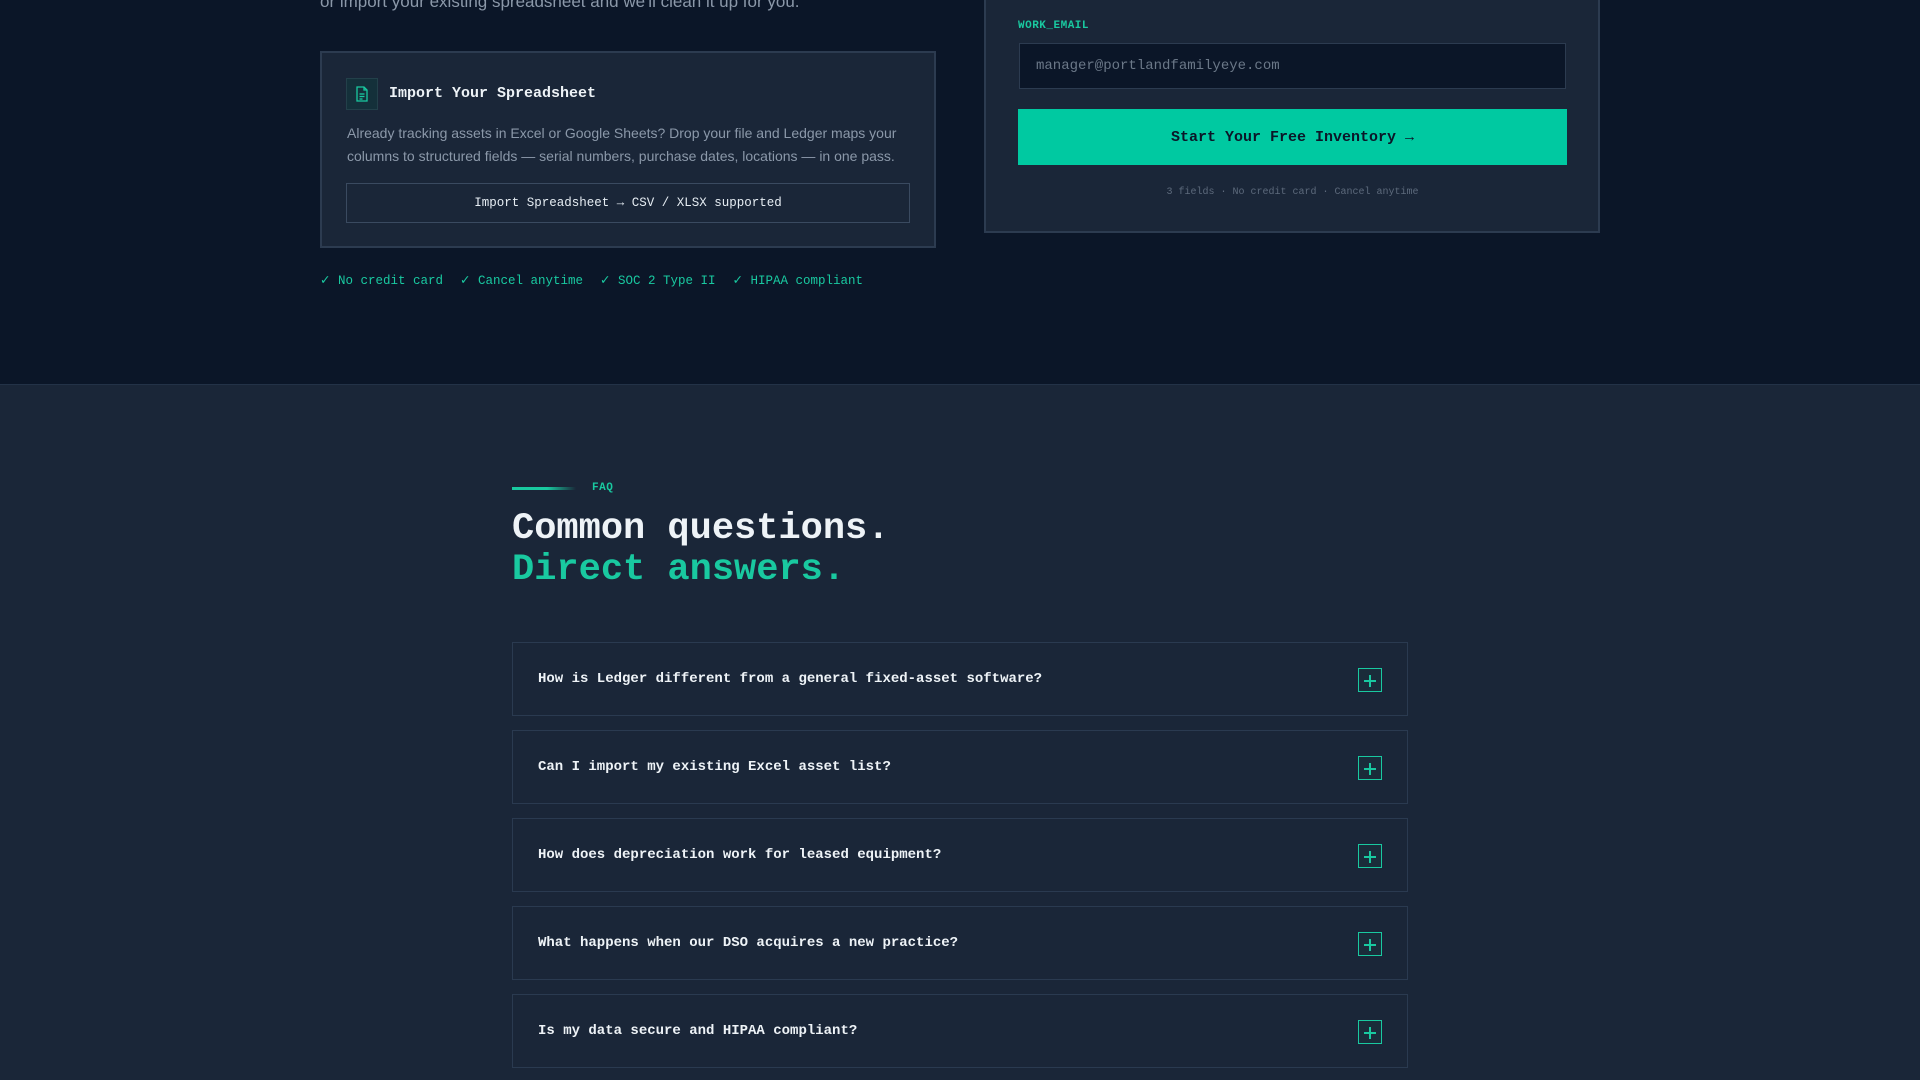 This screenshot has height=1080, width=1920. I want to click on import-card-title: Import Your Spreadsheet, so click(493, 93).